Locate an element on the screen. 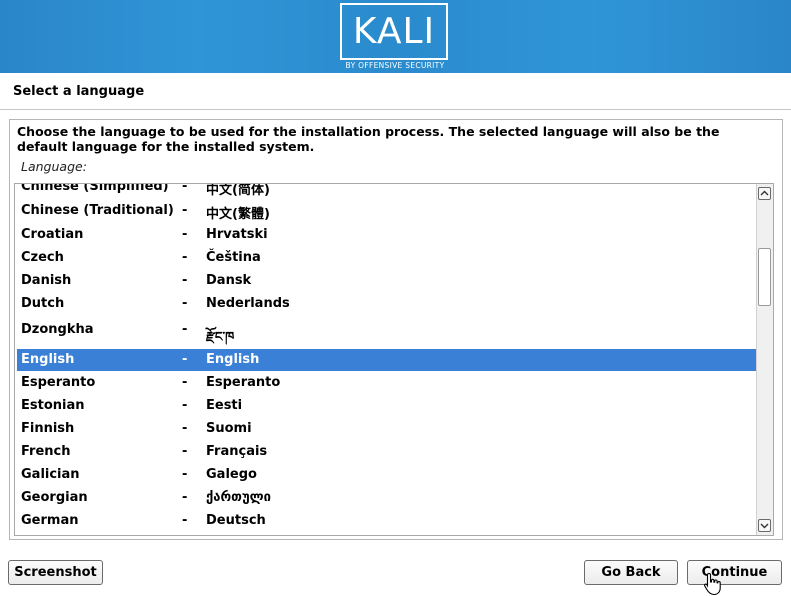  go-back-button: Go Back is located at coordinates (631, 572).